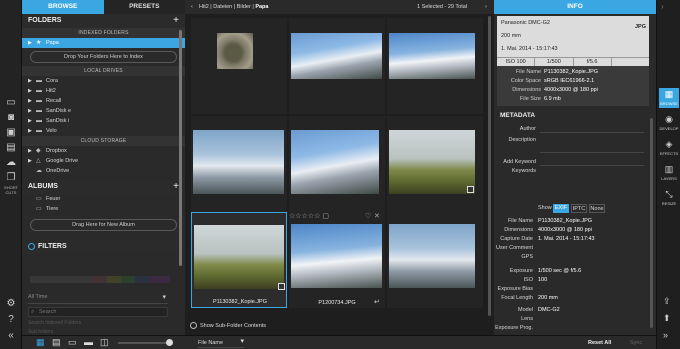  I want to click on module-layers: ▥ LAYERS, so click(669, 173).